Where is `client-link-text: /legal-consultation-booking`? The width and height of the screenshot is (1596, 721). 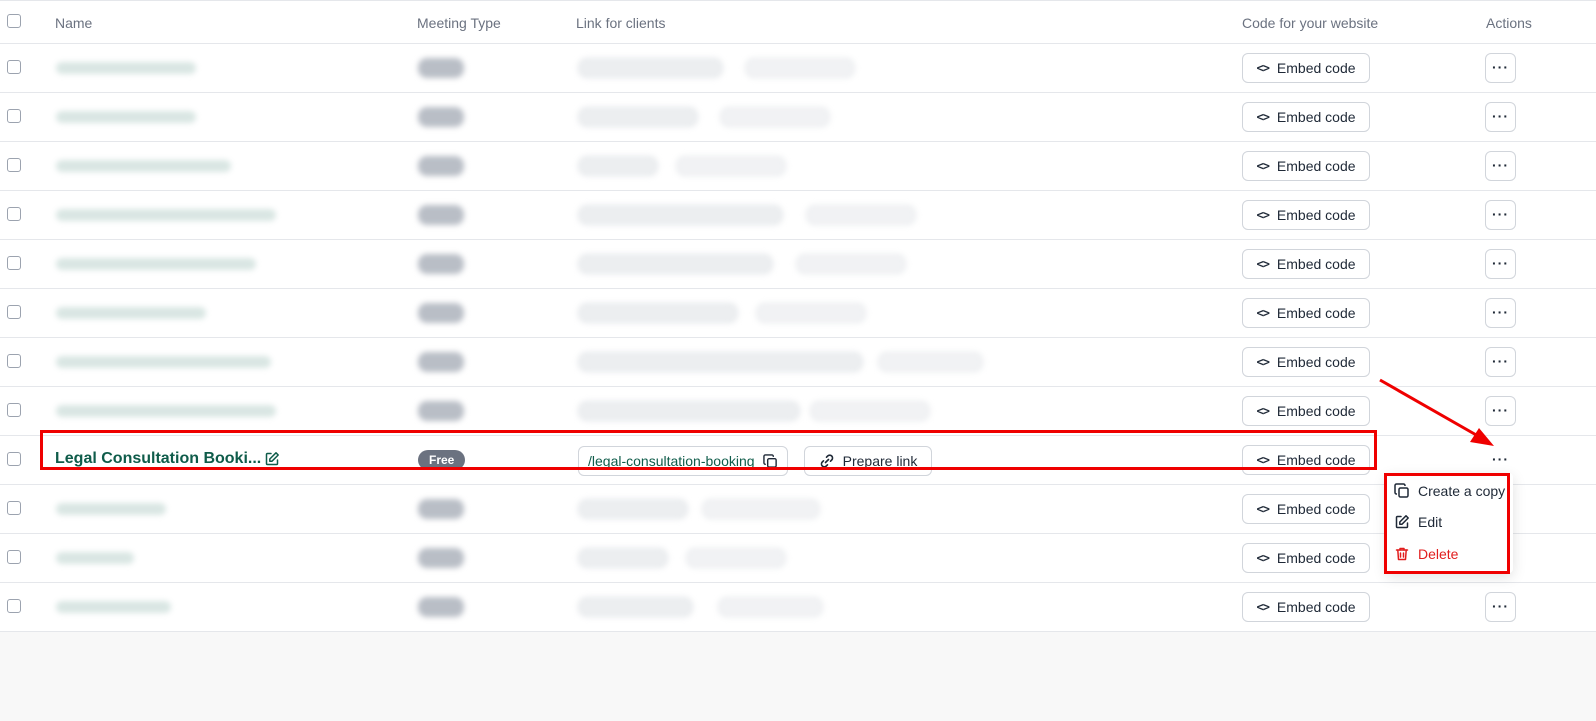
client-link-text: /legal-consultation-booking is located at coordinates (671, 461).